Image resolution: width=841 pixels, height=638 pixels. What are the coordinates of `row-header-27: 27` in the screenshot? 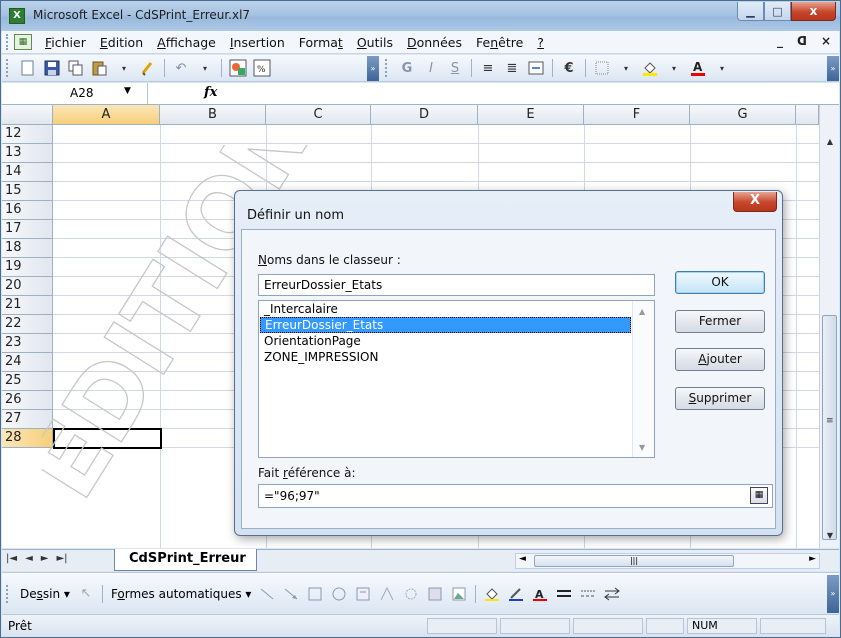 It's located at (27, 419).